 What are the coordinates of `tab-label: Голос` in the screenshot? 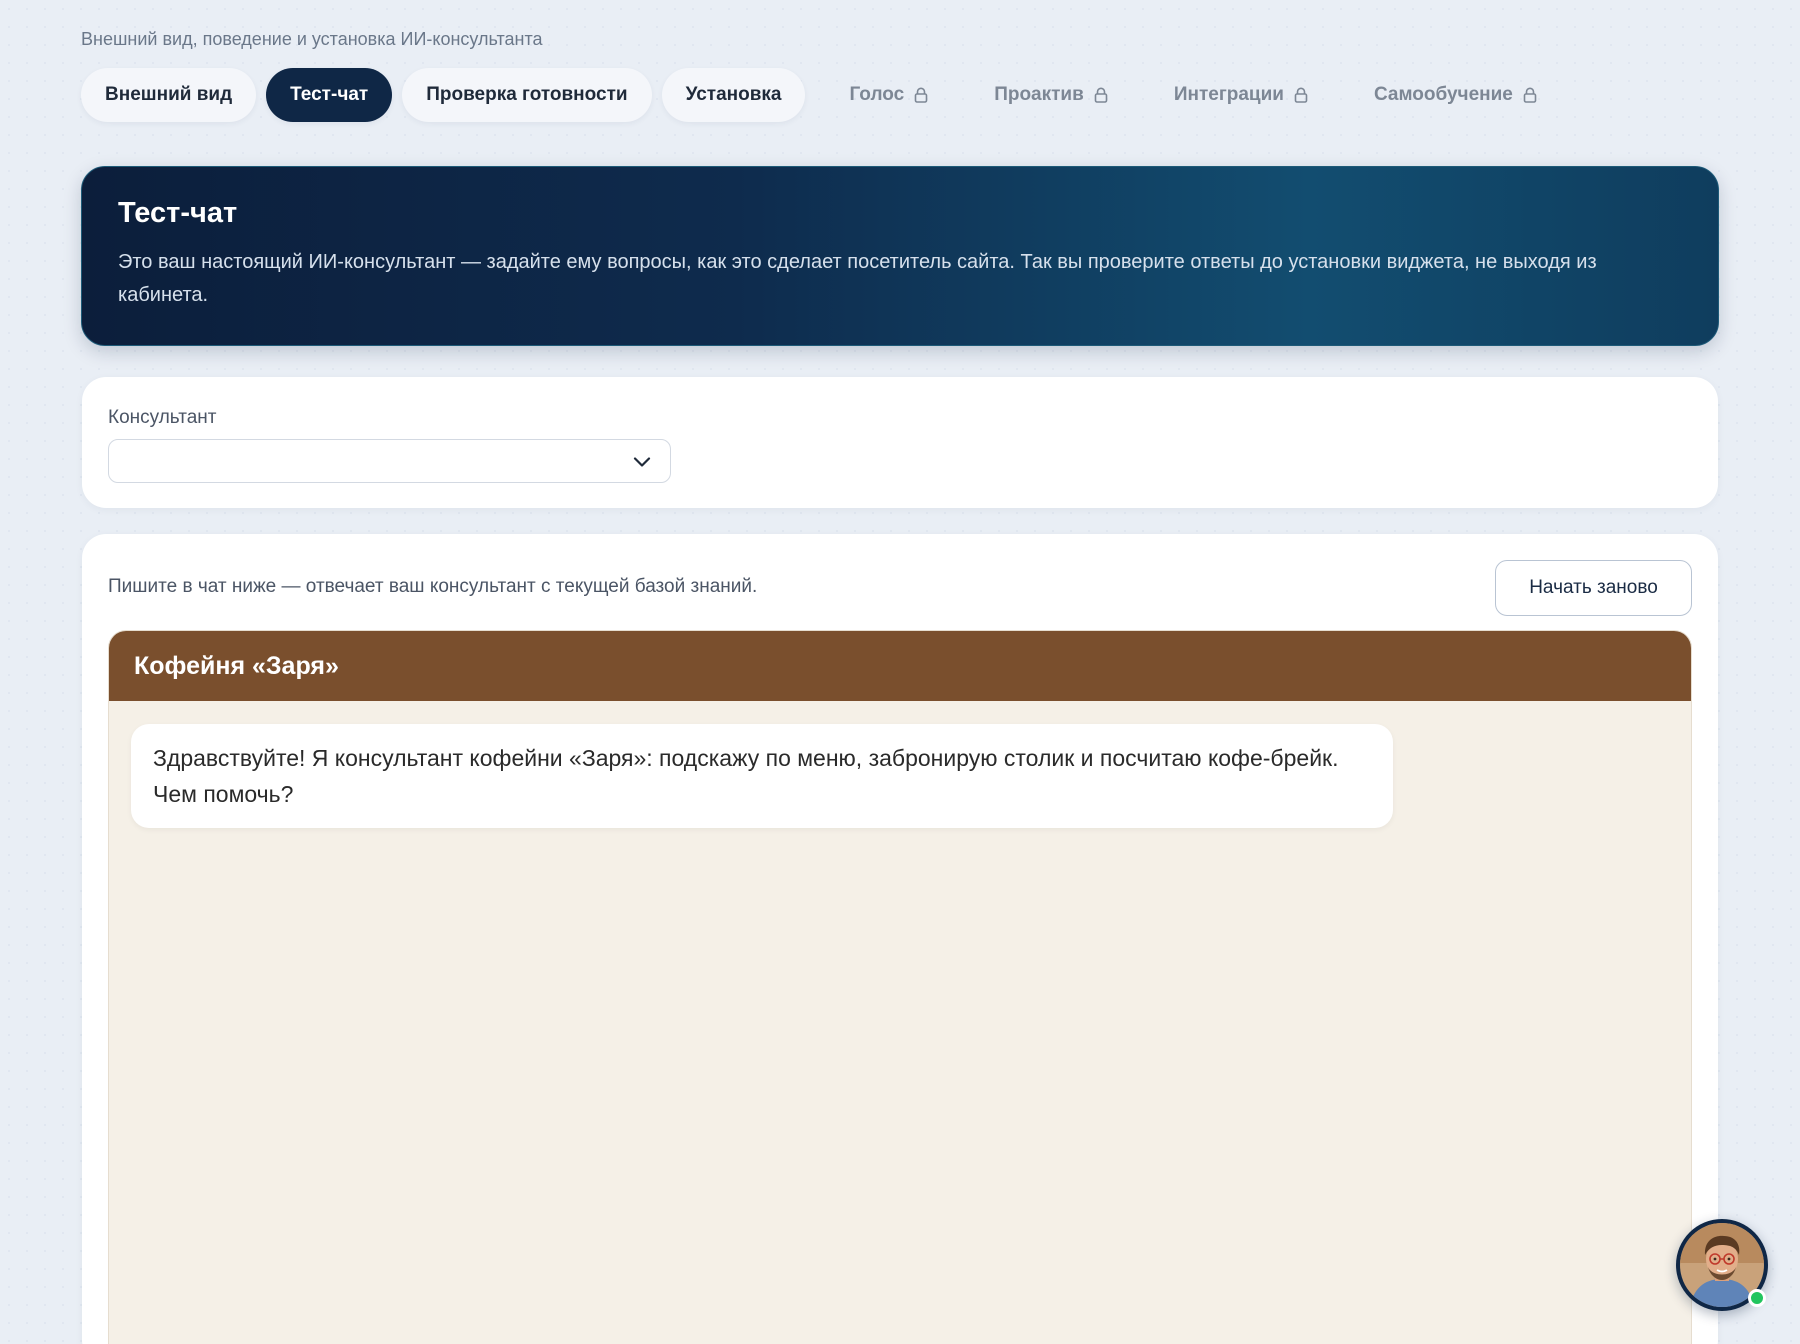 It's located at (877, 94).